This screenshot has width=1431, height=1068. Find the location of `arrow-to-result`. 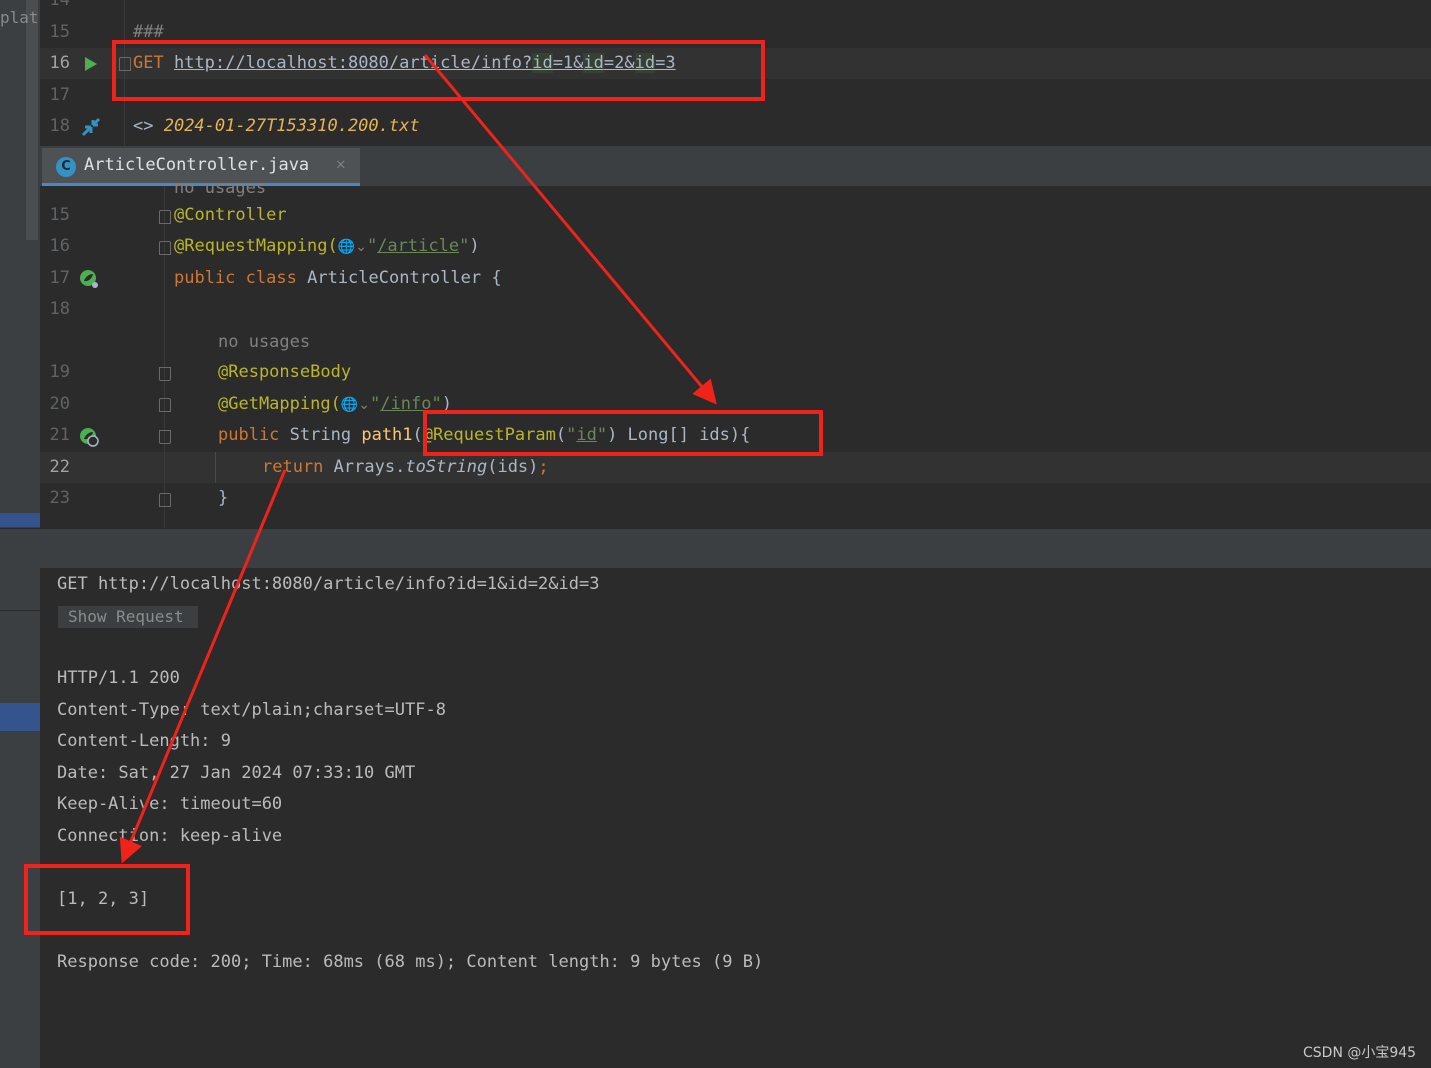

arrow-to-result is located at coordinates (203, 666).